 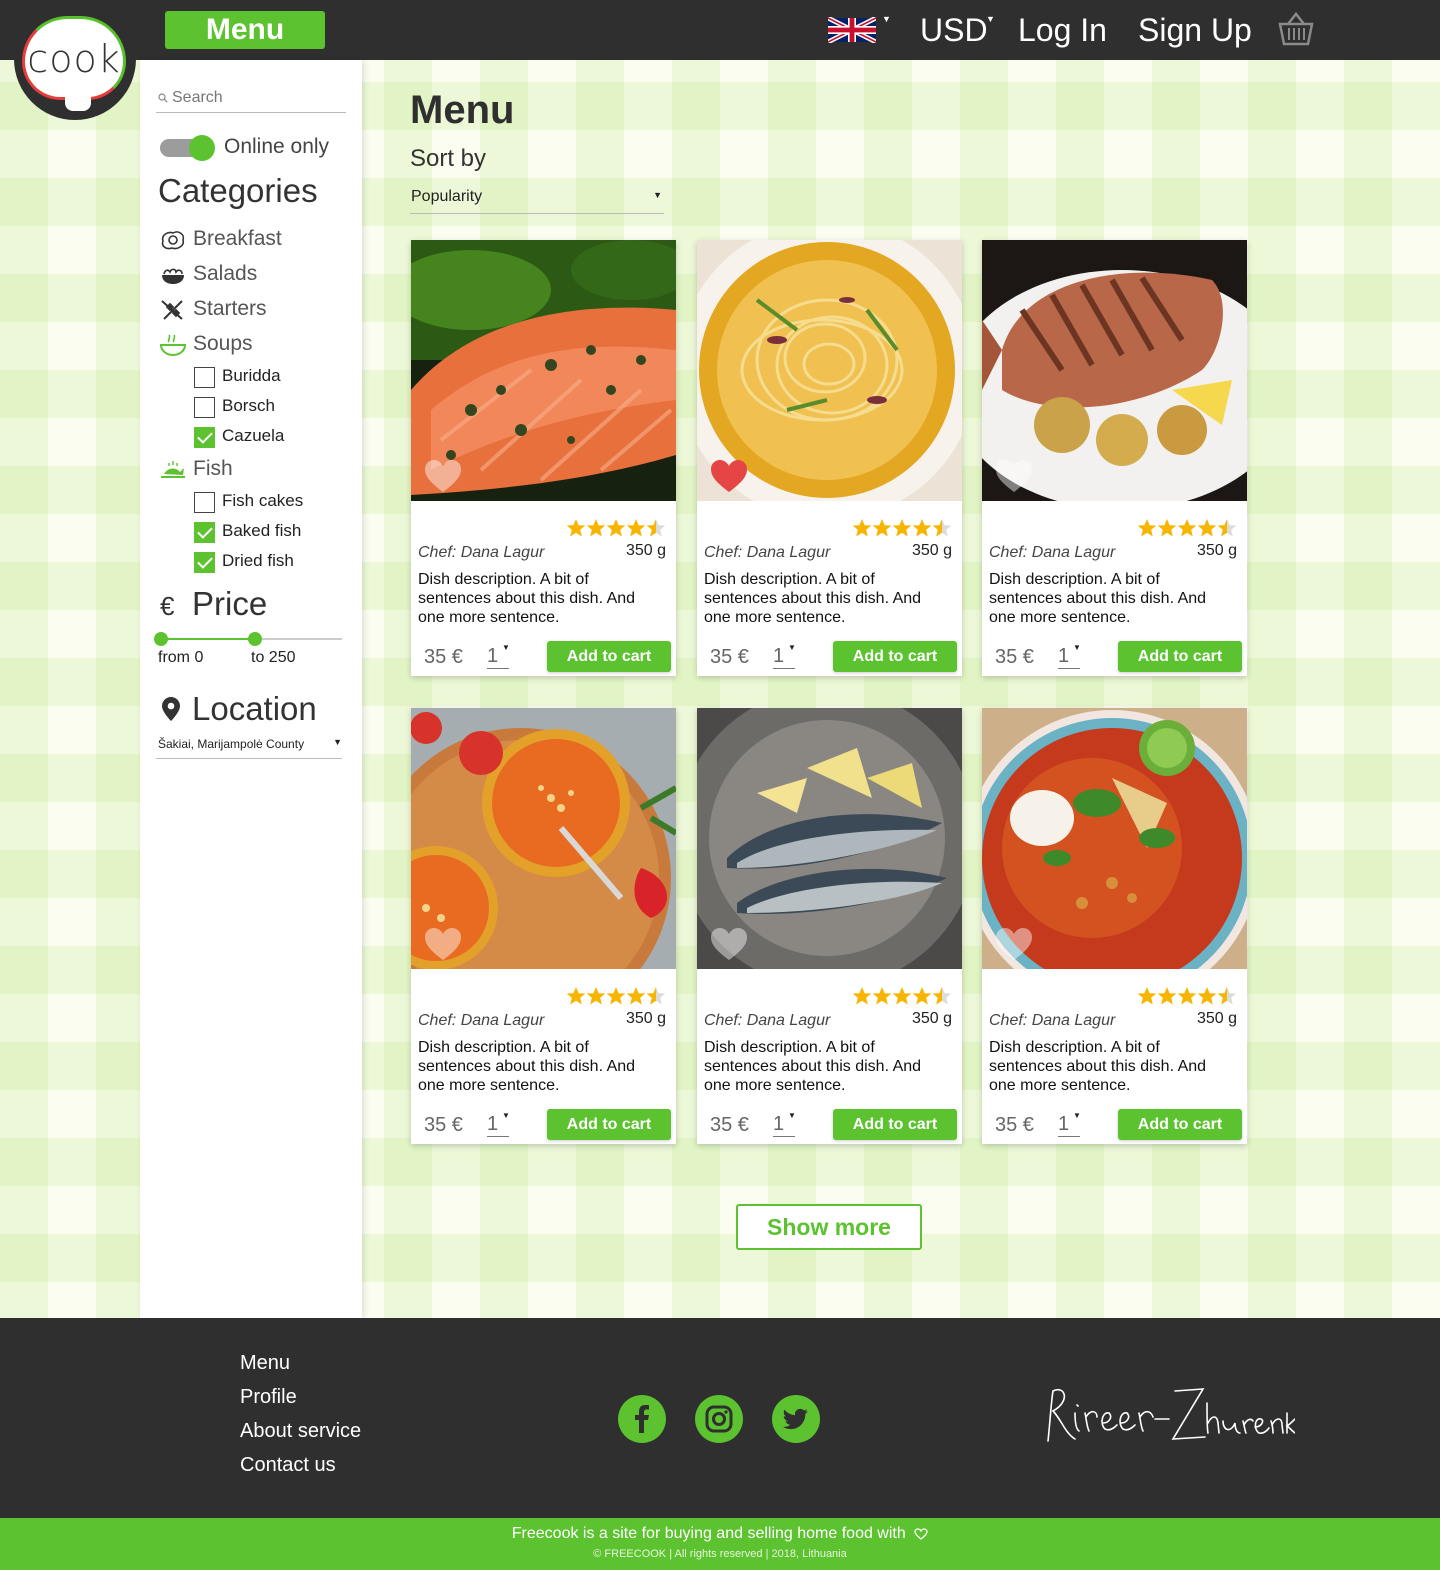 I want to click on checkbox-label: Fish cakes, so click(x=263, y=500).